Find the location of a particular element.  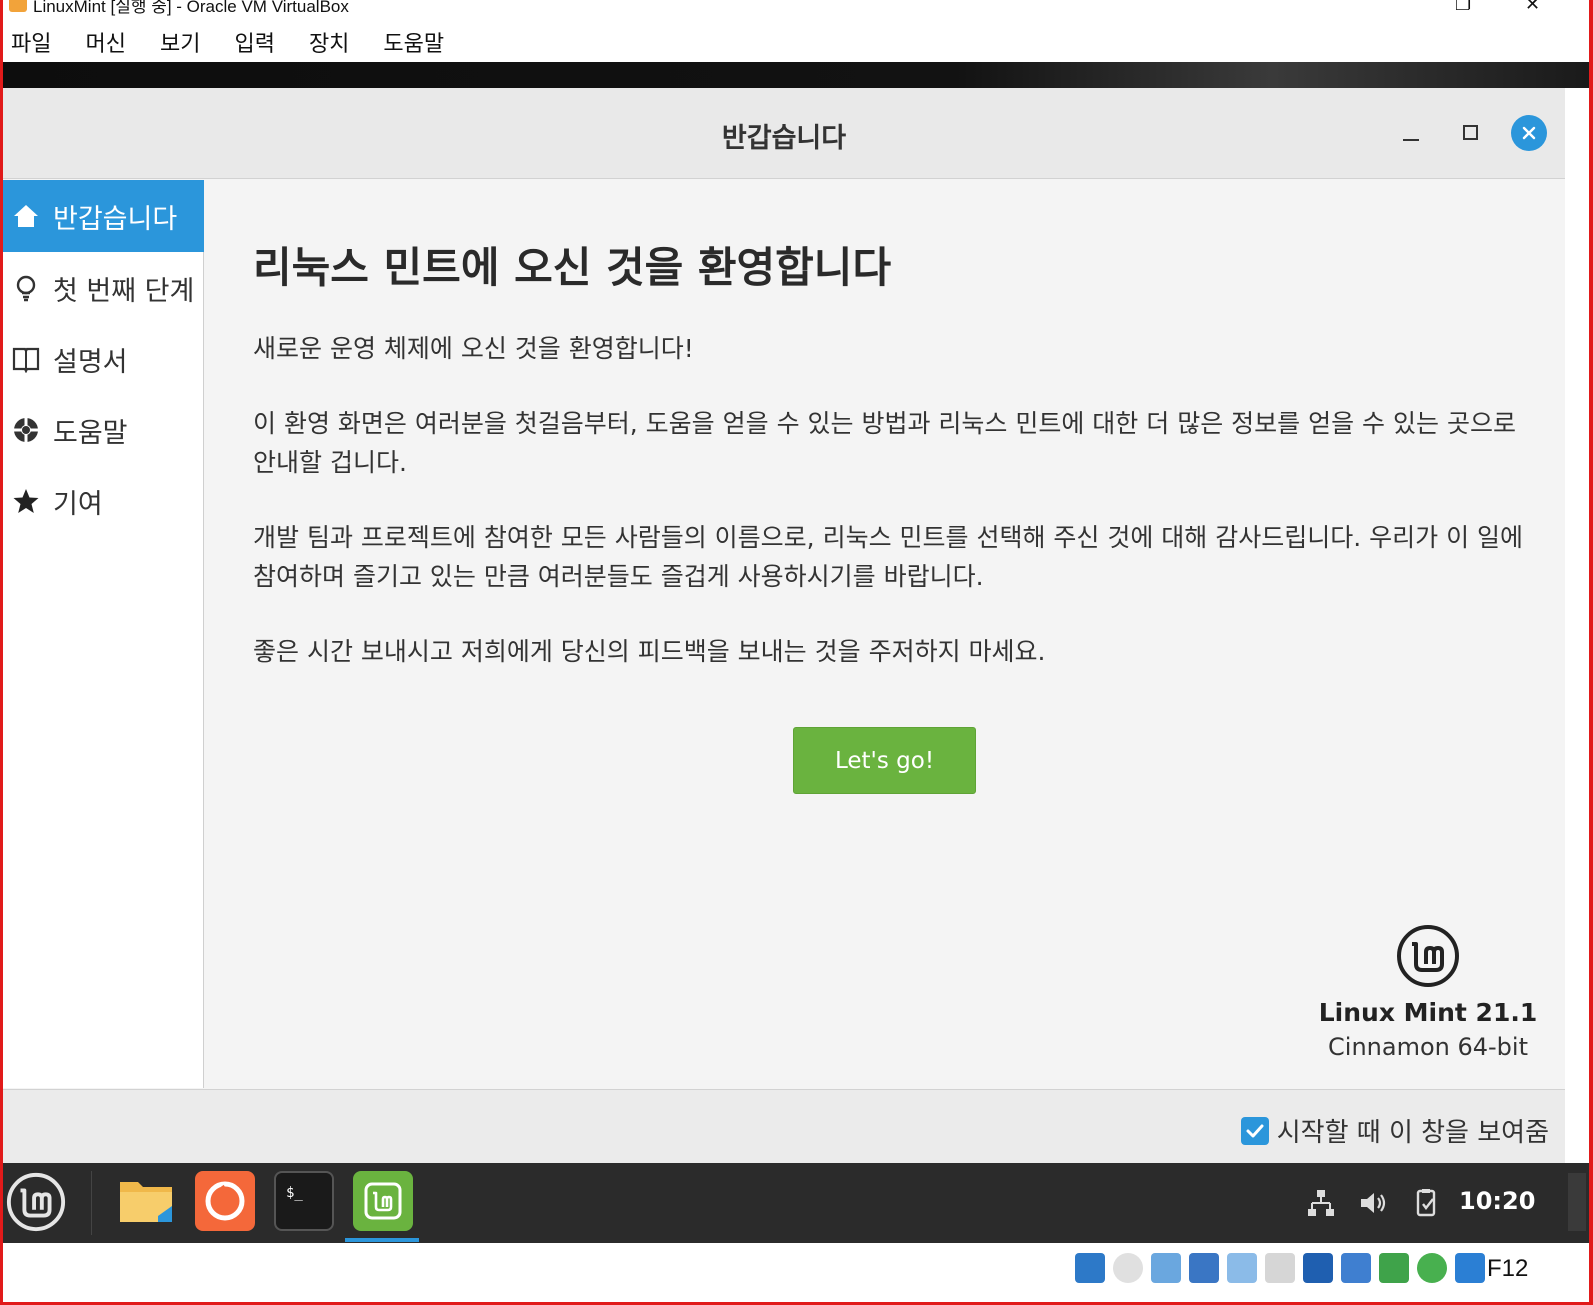

virtualbox-status-bar: F12 is located at coordinates (796, 1272).